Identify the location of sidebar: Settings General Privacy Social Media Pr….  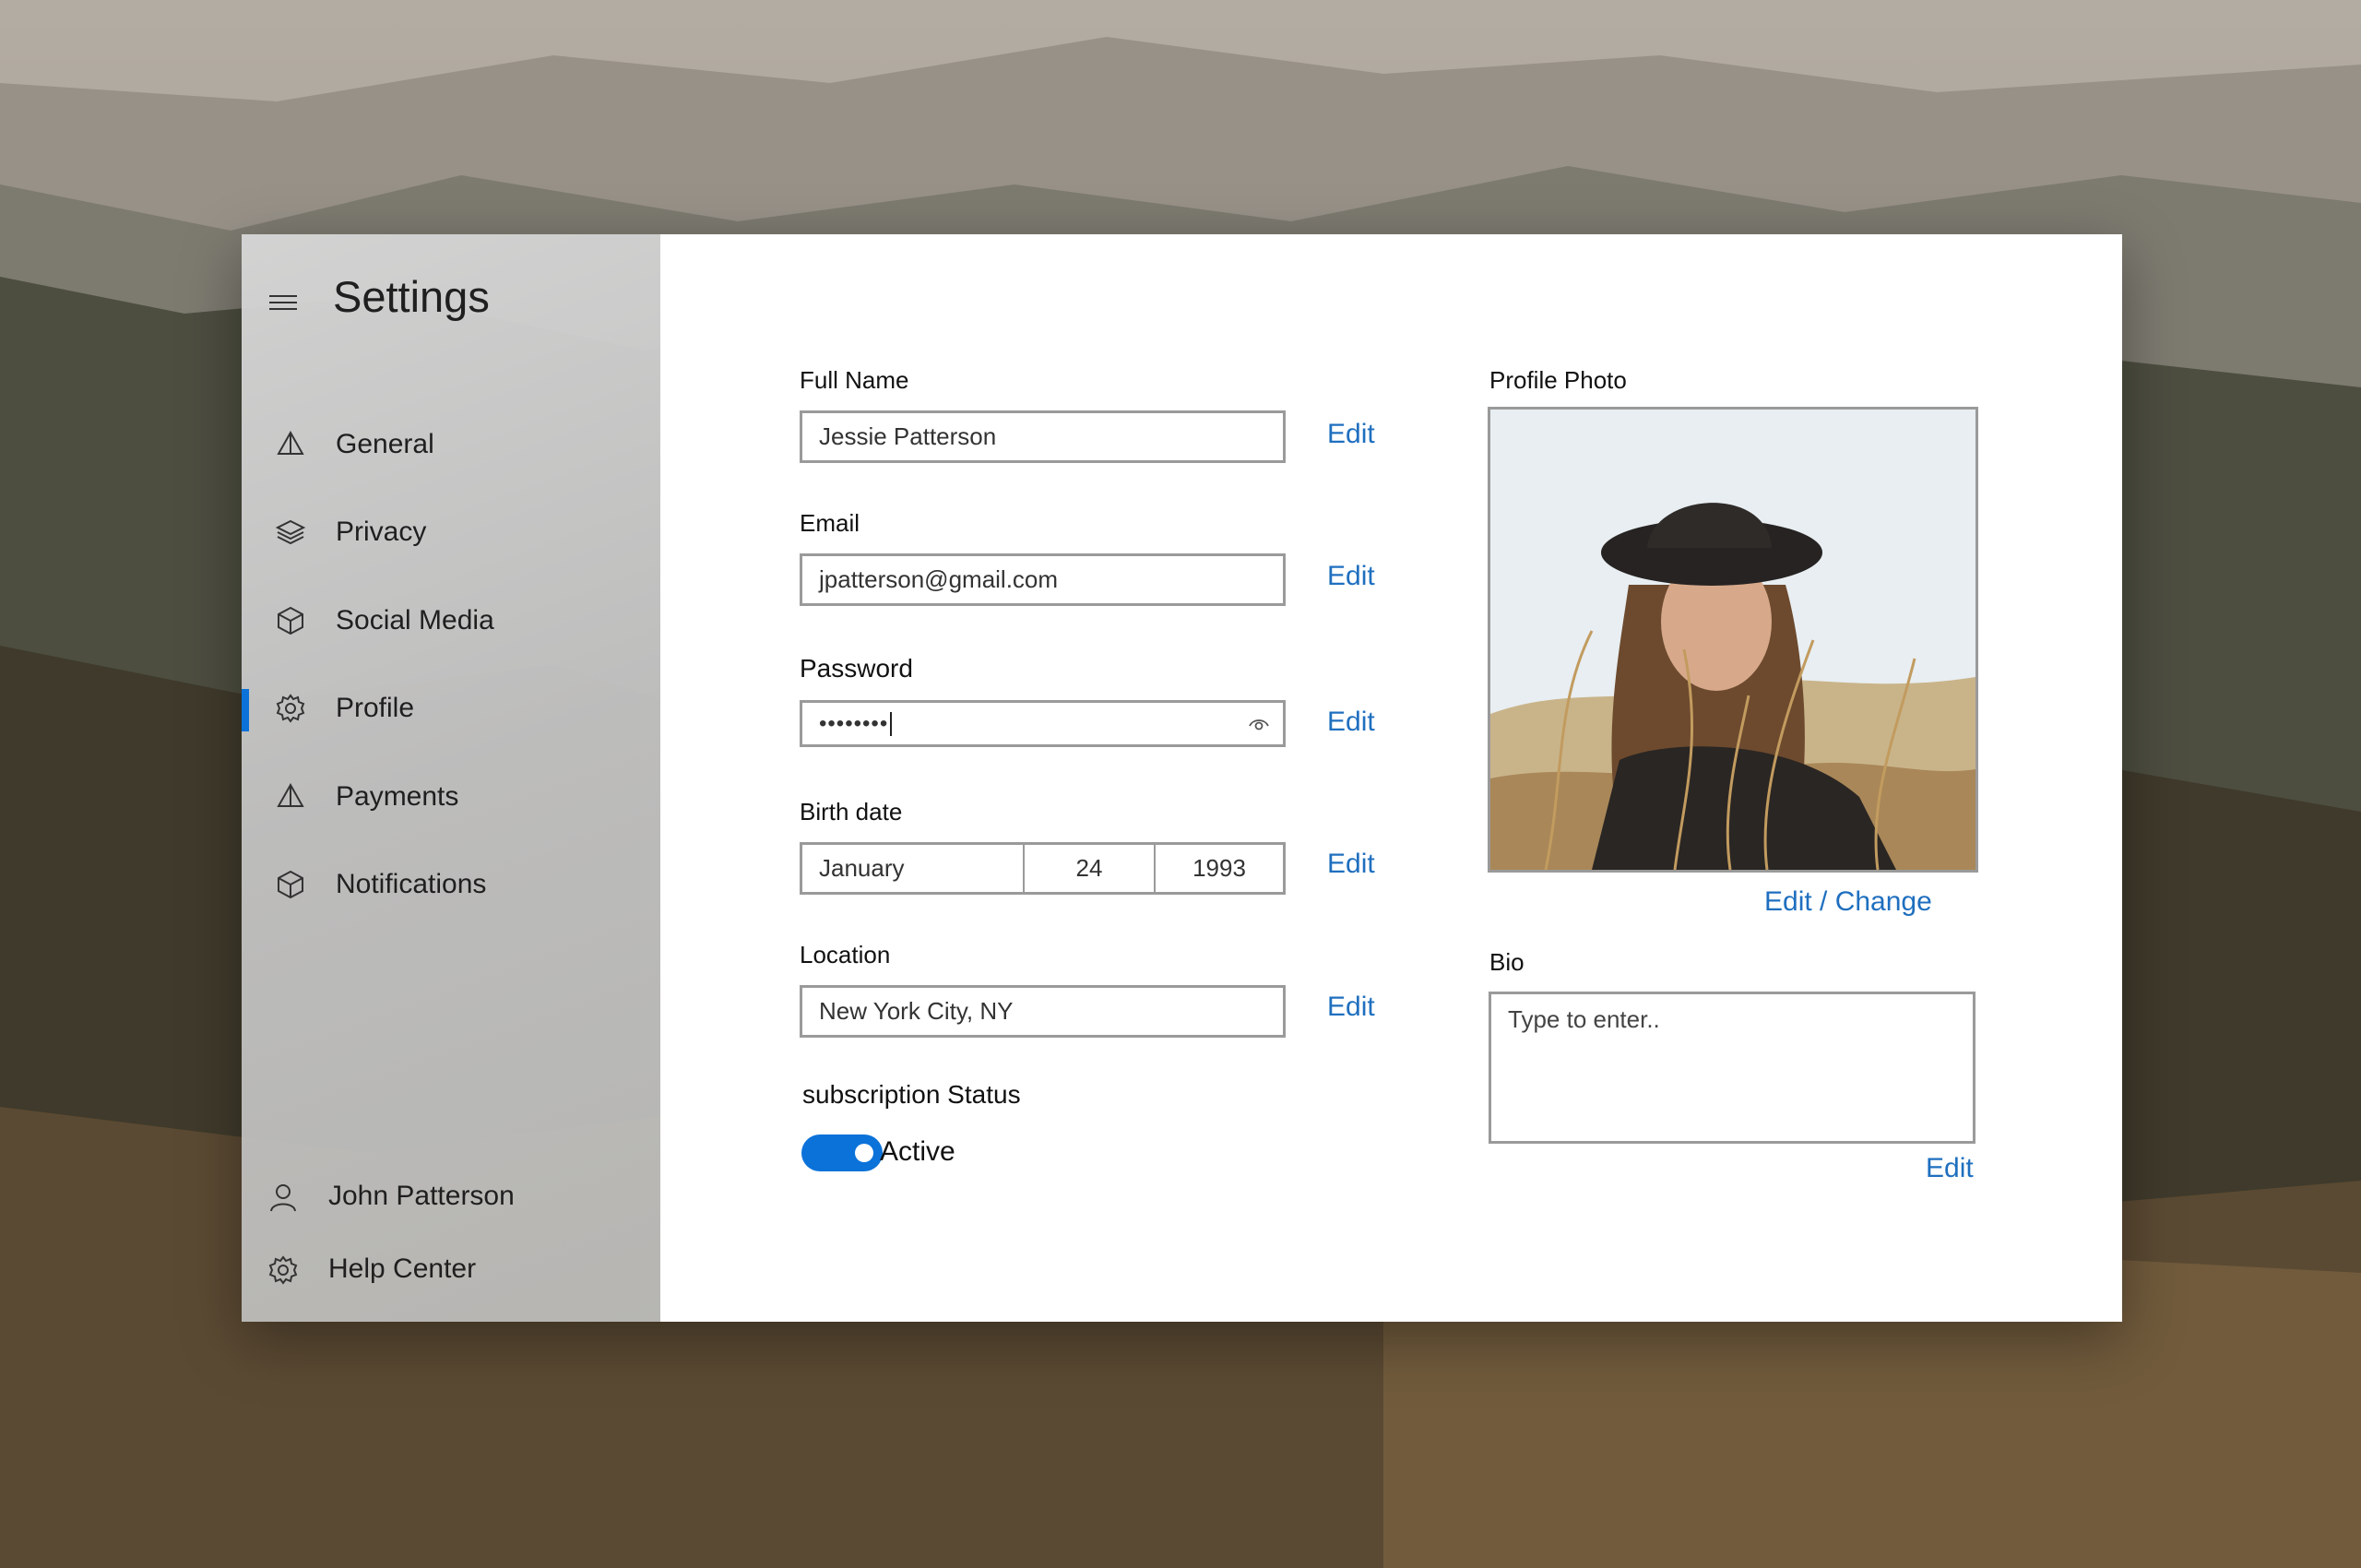
(451, 778).